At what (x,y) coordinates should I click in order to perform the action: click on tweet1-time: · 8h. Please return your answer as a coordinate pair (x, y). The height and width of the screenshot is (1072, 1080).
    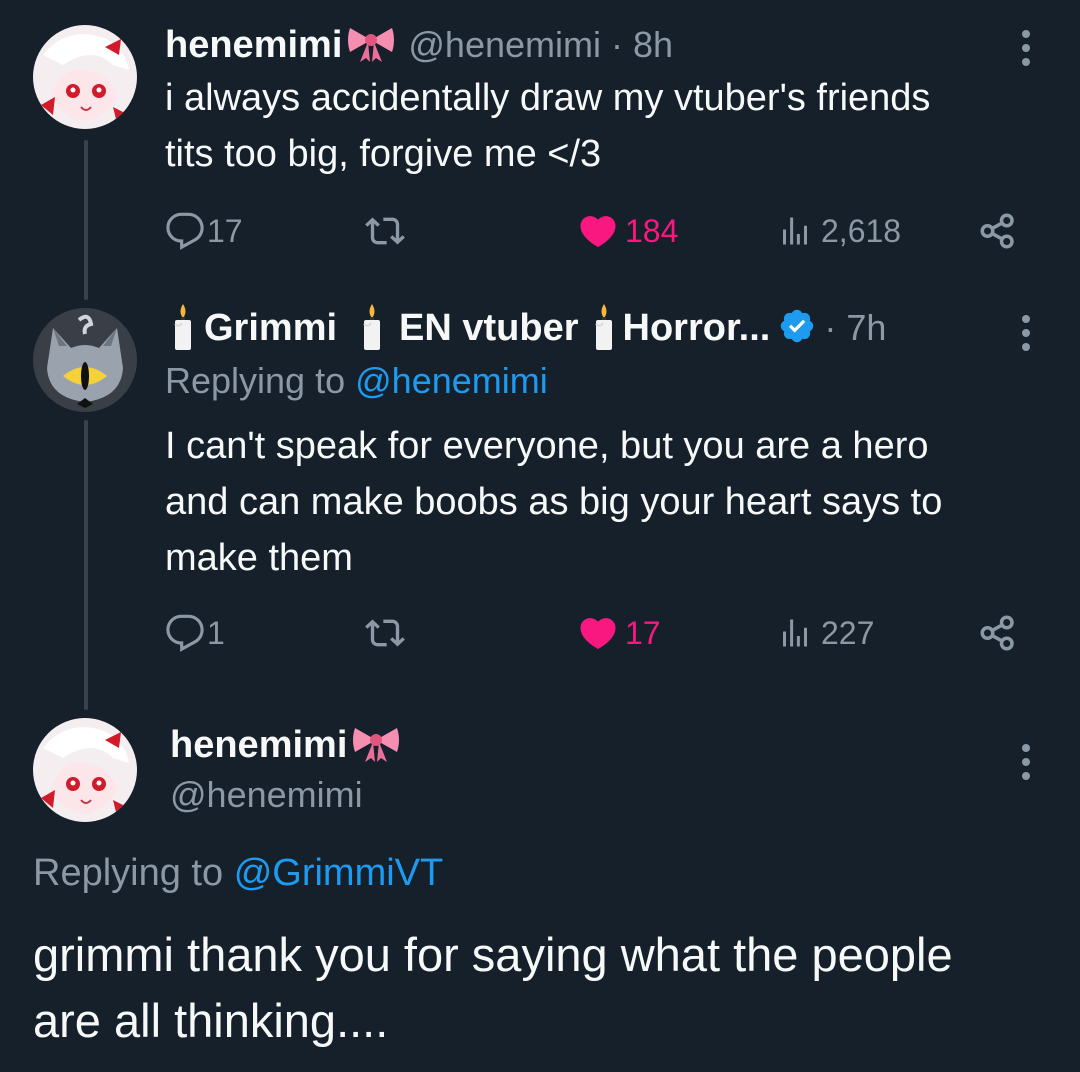
    Looking at the image, I should click on (642, 45).